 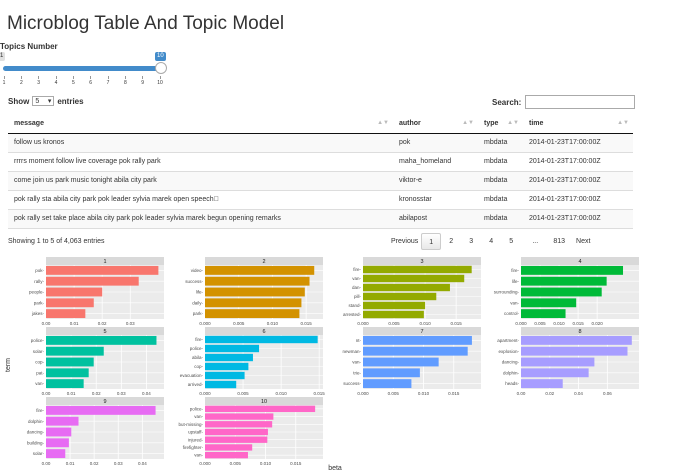 What do you see at coordinates (435, 143) in the screenshot?
I see `cell-author: pok` at bounding box center [435, 143].